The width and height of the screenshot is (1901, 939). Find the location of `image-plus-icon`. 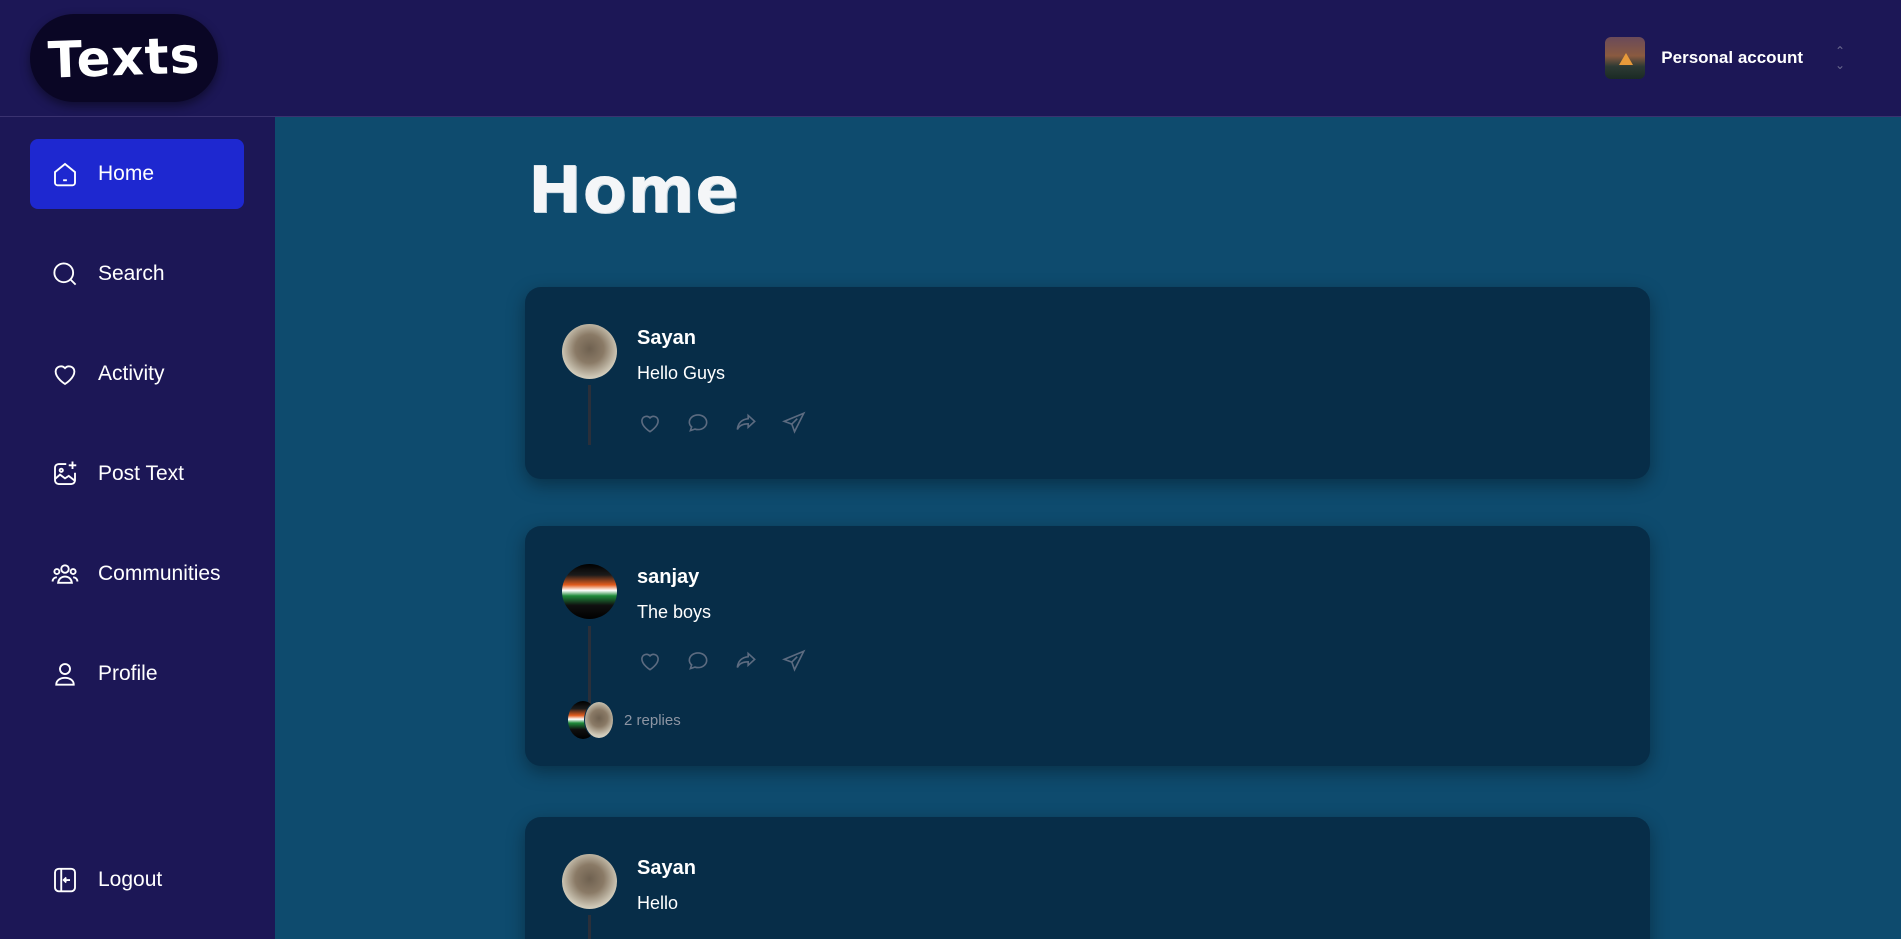

image-plus-icon is located at coordinates (65, 473).